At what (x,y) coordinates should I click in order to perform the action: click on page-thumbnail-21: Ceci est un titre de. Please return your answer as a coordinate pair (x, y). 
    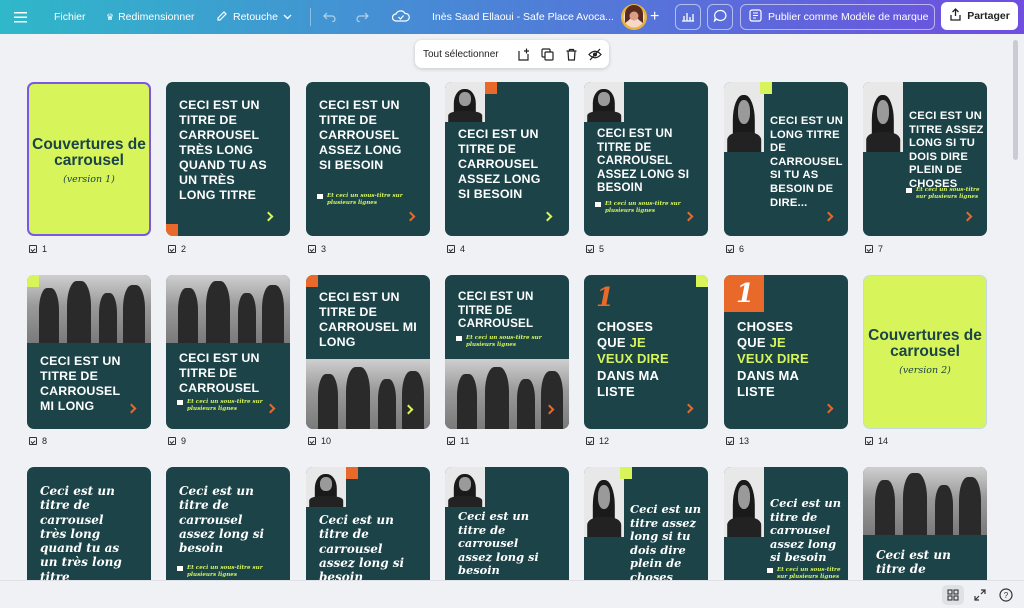
    Looking at the image, I should click on (925, 523).